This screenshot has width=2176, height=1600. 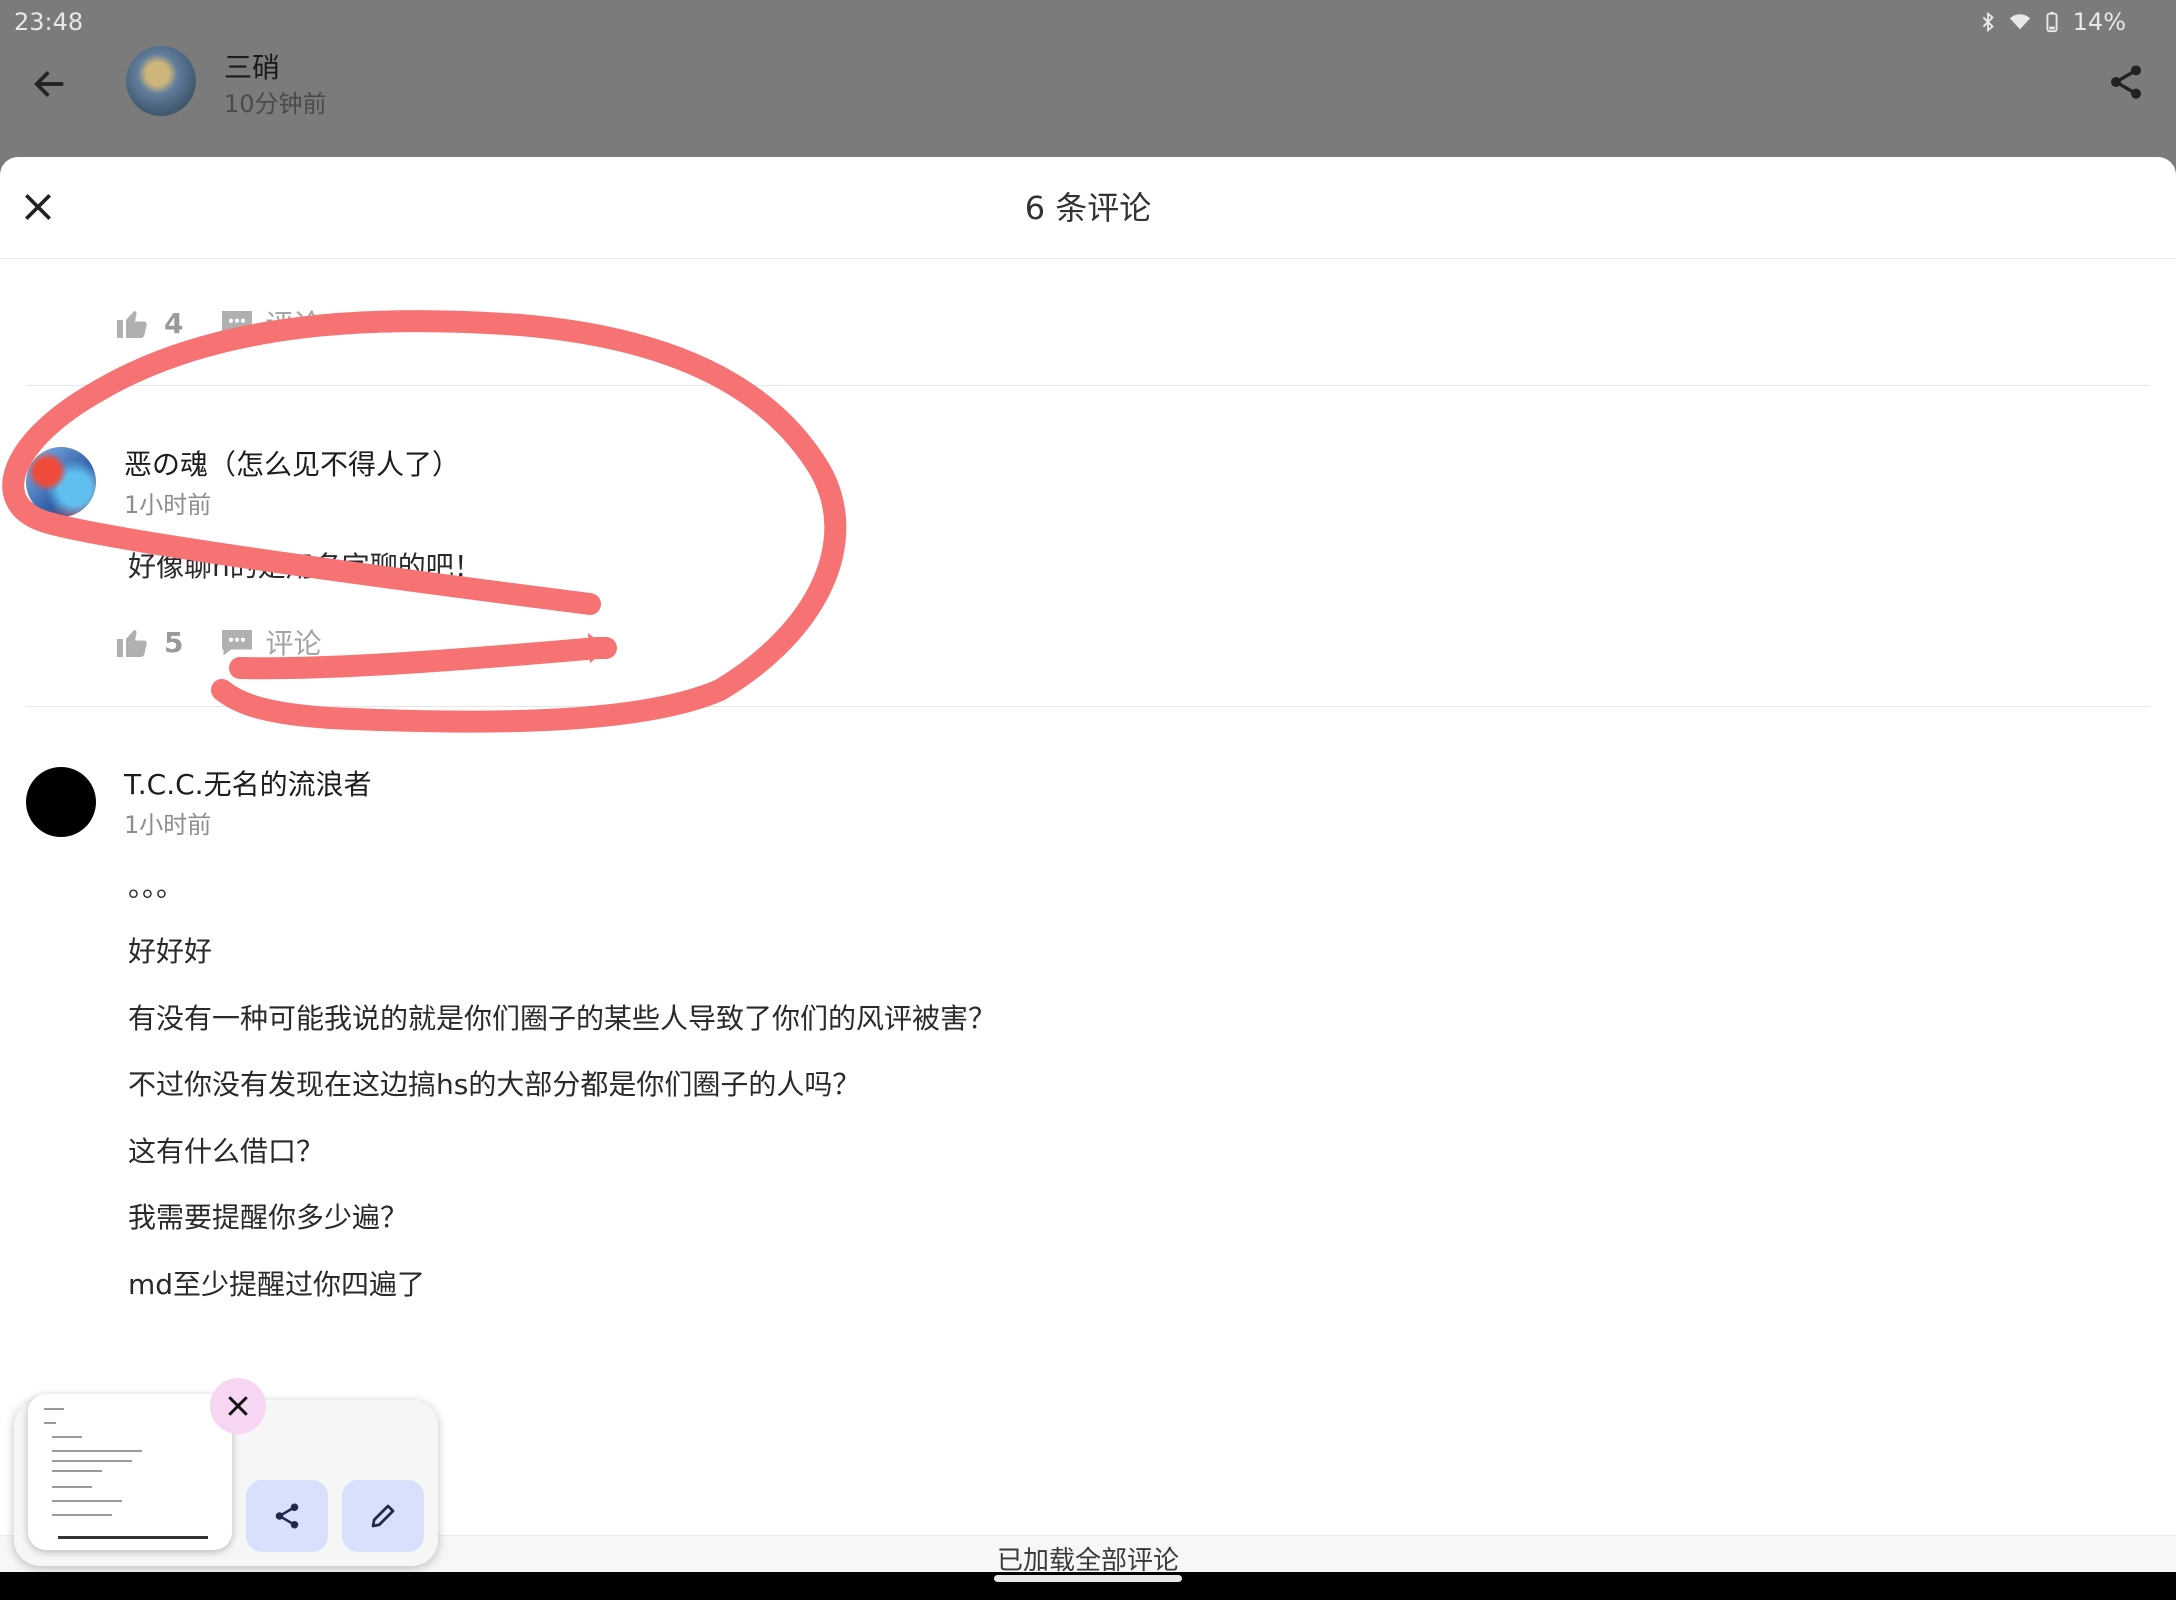 I want to click on author-name: 三硝, so click(x=252, y=66).